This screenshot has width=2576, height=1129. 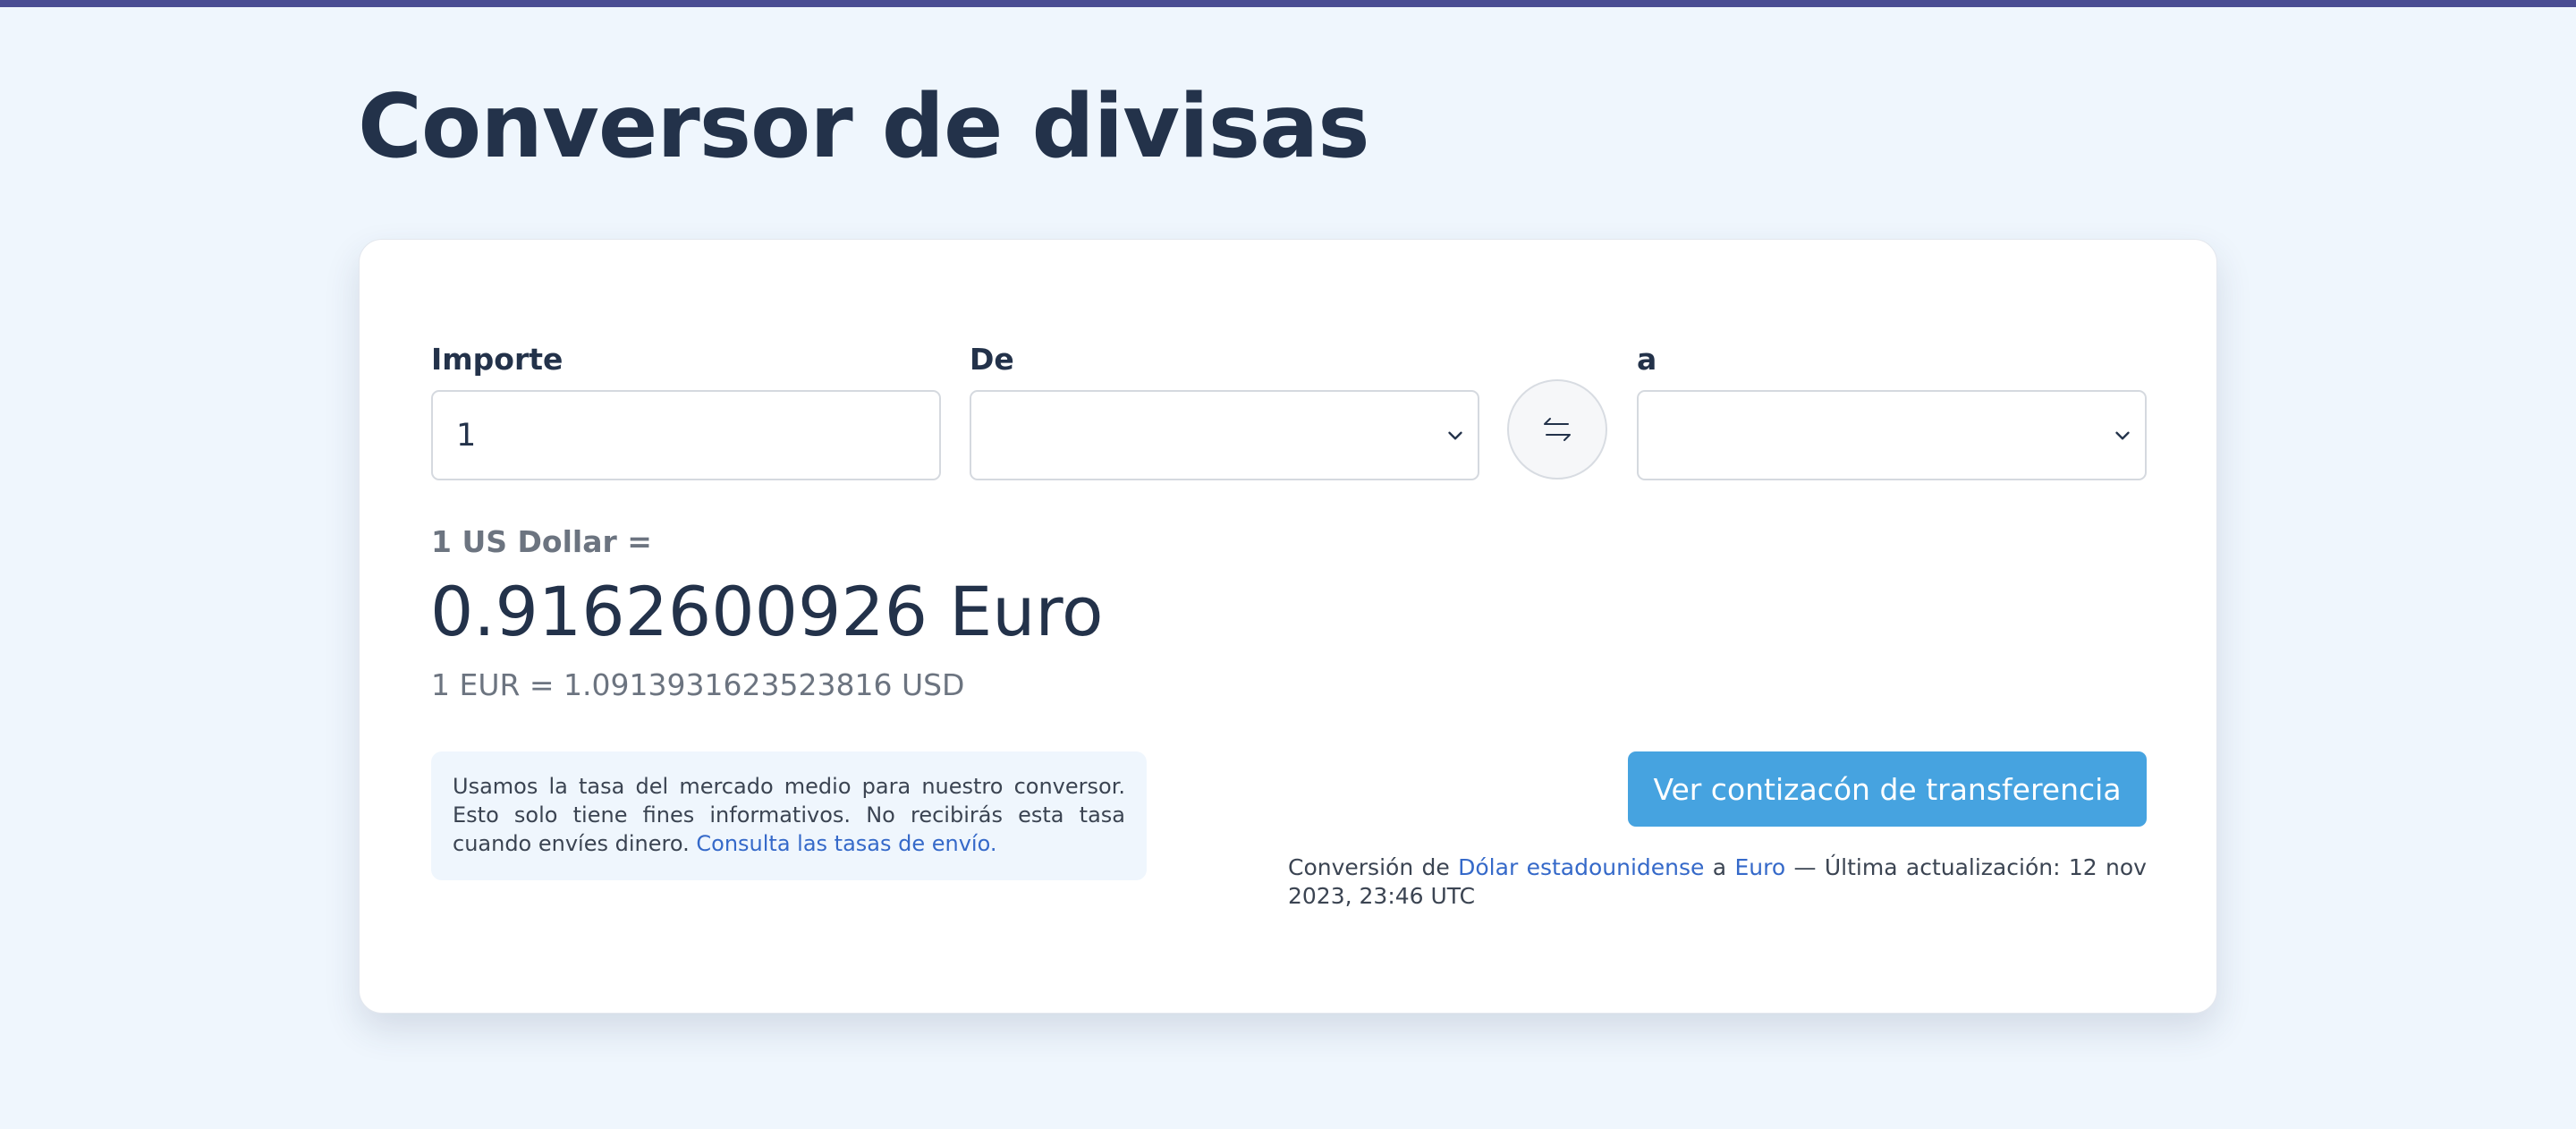 I want to click on from-currency-select, so click(x=1224, y=435).